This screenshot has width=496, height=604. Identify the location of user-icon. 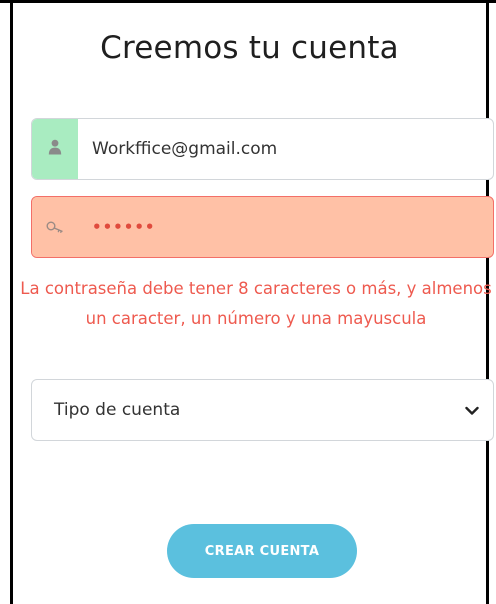
(55, 149).